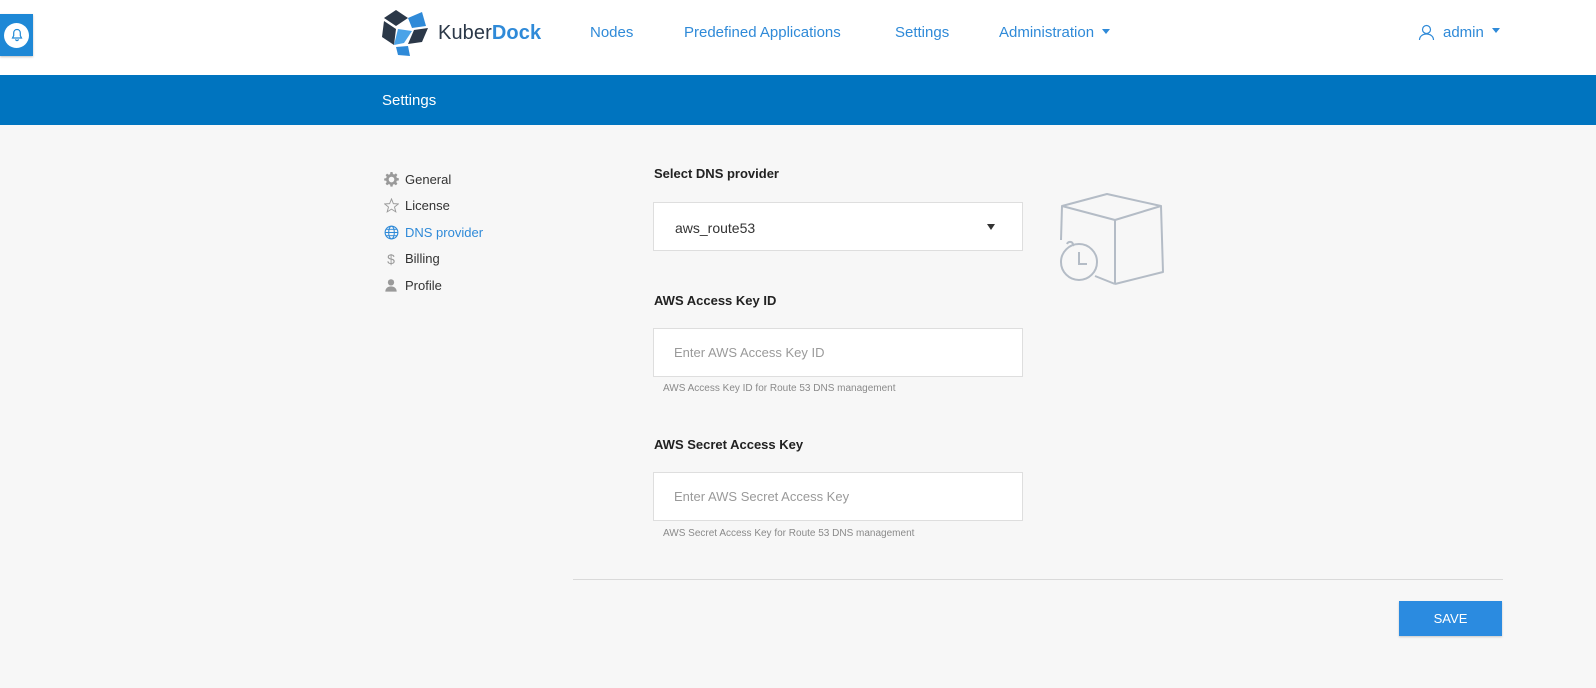 Image resolution: width=1596 pixels, height=688 pixels. What do you see at coordinates (729, 444) in the screenshot?
I see `aws-secret-access-key-label: AWS Secret Access Key` at bounding box center [729, 444].